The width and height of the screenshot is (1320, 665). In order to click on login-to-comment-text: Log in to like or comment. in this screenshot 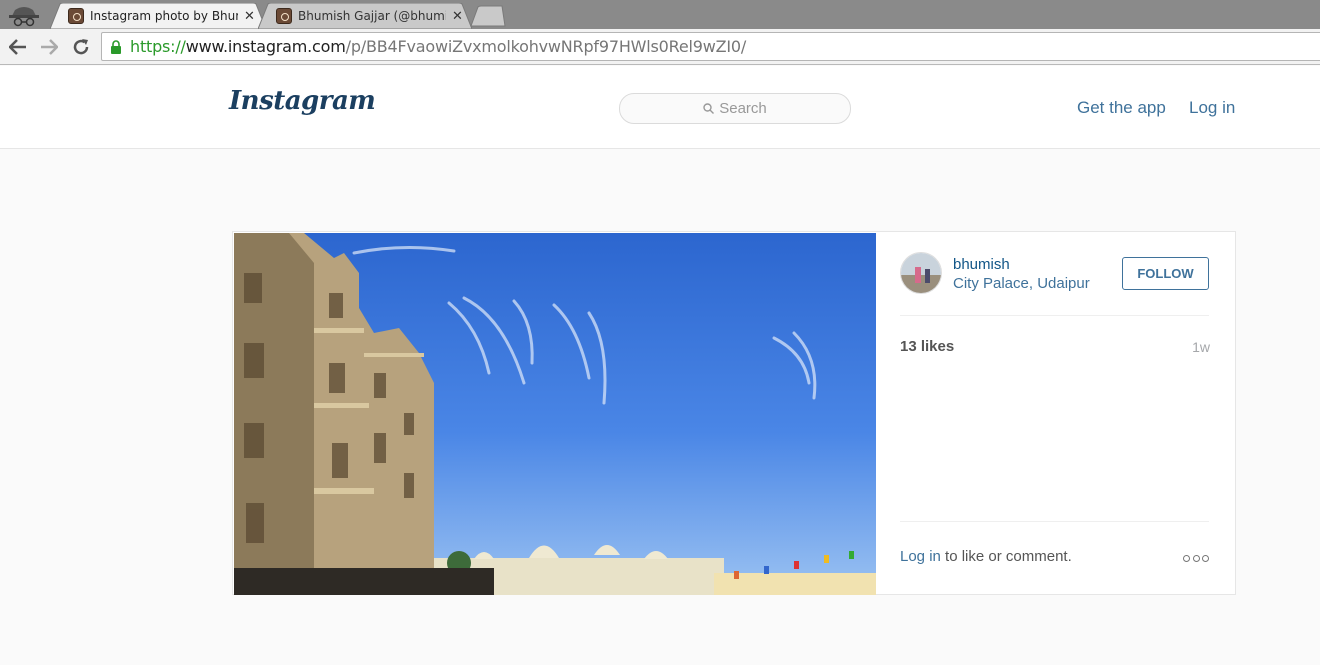, I will do `click(986, 556)`.